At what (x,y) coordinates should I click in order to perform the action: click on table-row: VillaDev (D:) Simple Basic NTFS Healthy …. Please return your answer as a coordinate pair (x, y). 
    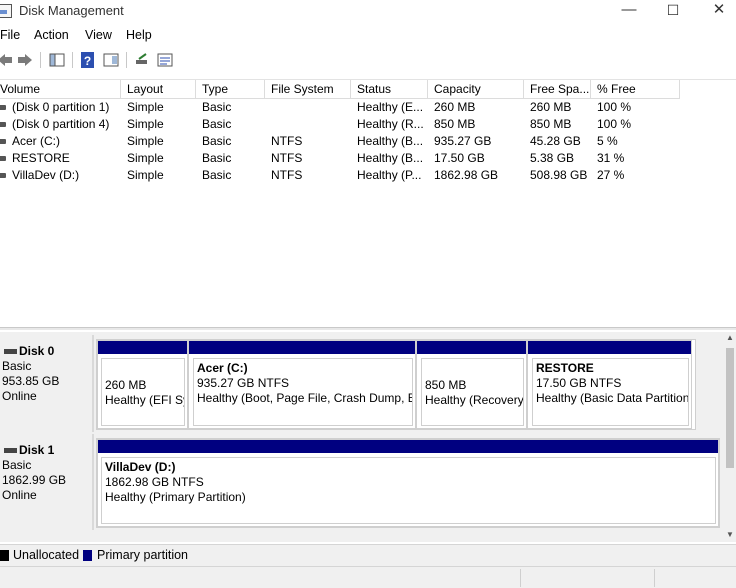
    Looking at the image, I should click on (368, 175).